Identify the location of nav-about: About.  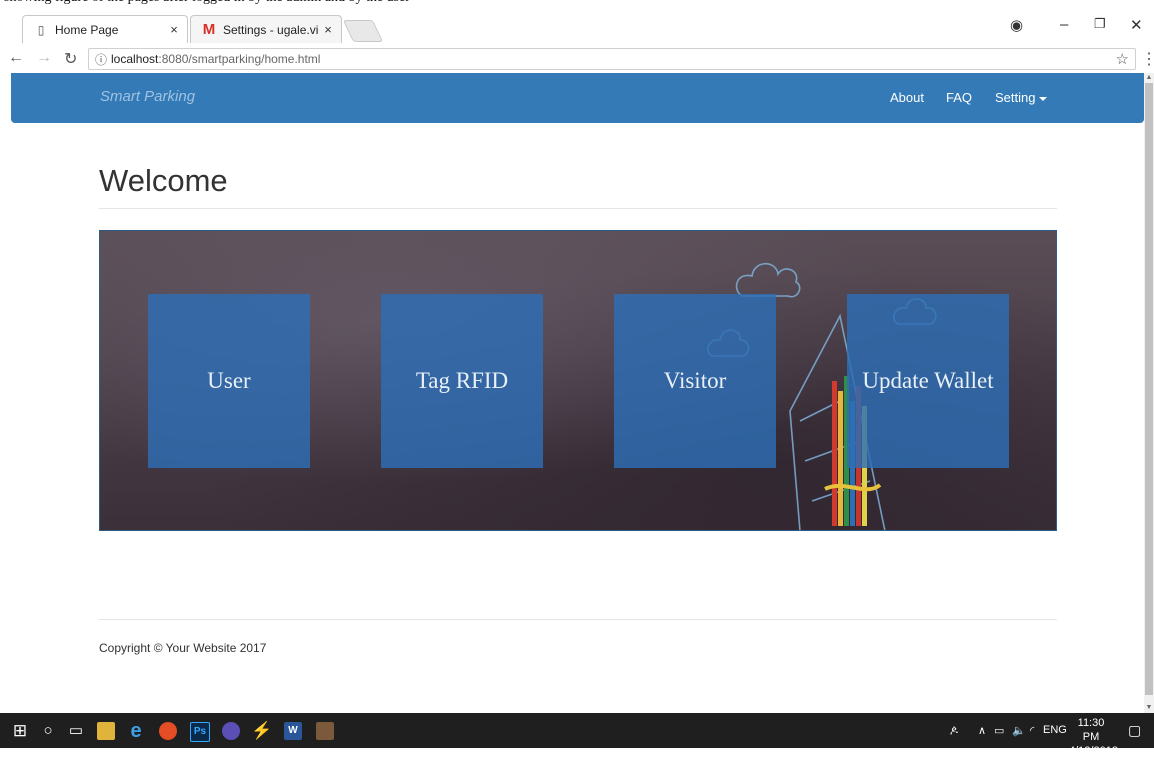
(907, 97).